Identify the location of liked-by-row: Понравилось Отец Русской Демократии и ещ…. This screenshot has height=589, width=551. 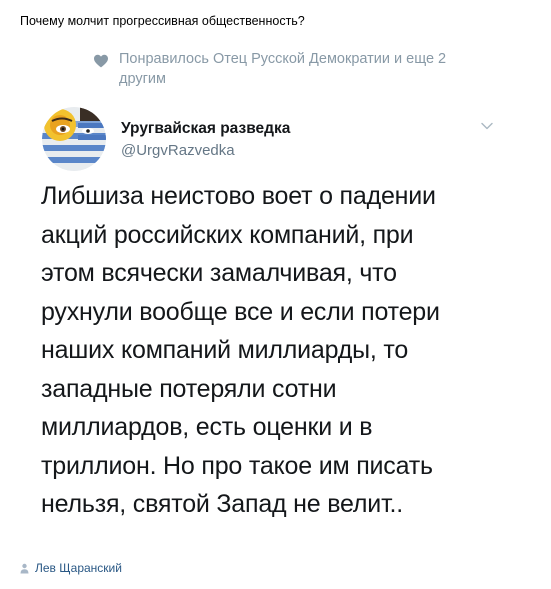
(288, 69).